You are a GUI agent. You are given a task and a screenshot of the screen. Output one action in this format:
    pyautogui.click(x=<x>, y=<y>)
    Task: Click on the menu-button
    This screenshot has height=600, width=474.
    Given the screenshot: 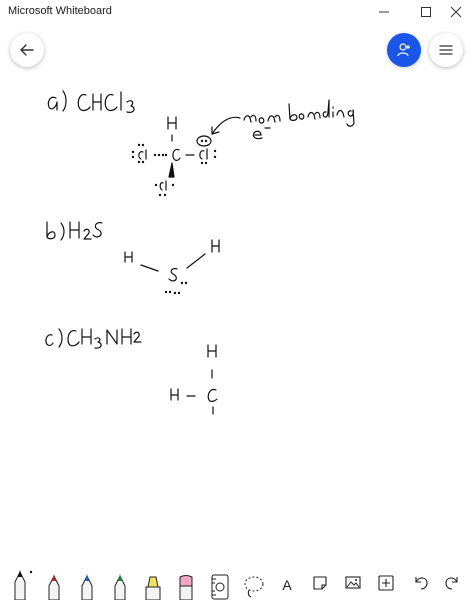 What is the action you would take?
    pyautogui.click(x=446, y=50)
    